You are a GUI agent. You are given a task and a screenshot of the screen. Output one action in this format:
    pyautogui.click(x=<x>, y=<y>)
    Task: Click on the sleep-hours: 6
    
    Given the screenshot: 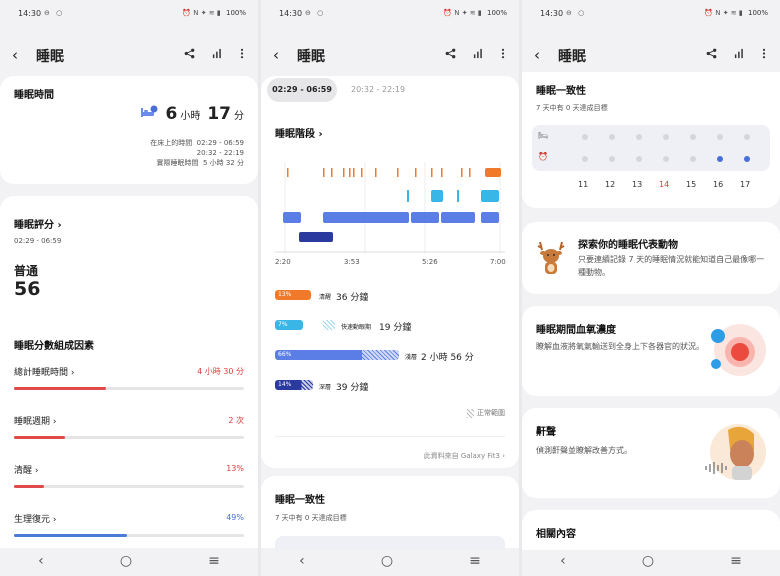 What is the action you would take?
    pyautogui.click(x=171, y=114)
    